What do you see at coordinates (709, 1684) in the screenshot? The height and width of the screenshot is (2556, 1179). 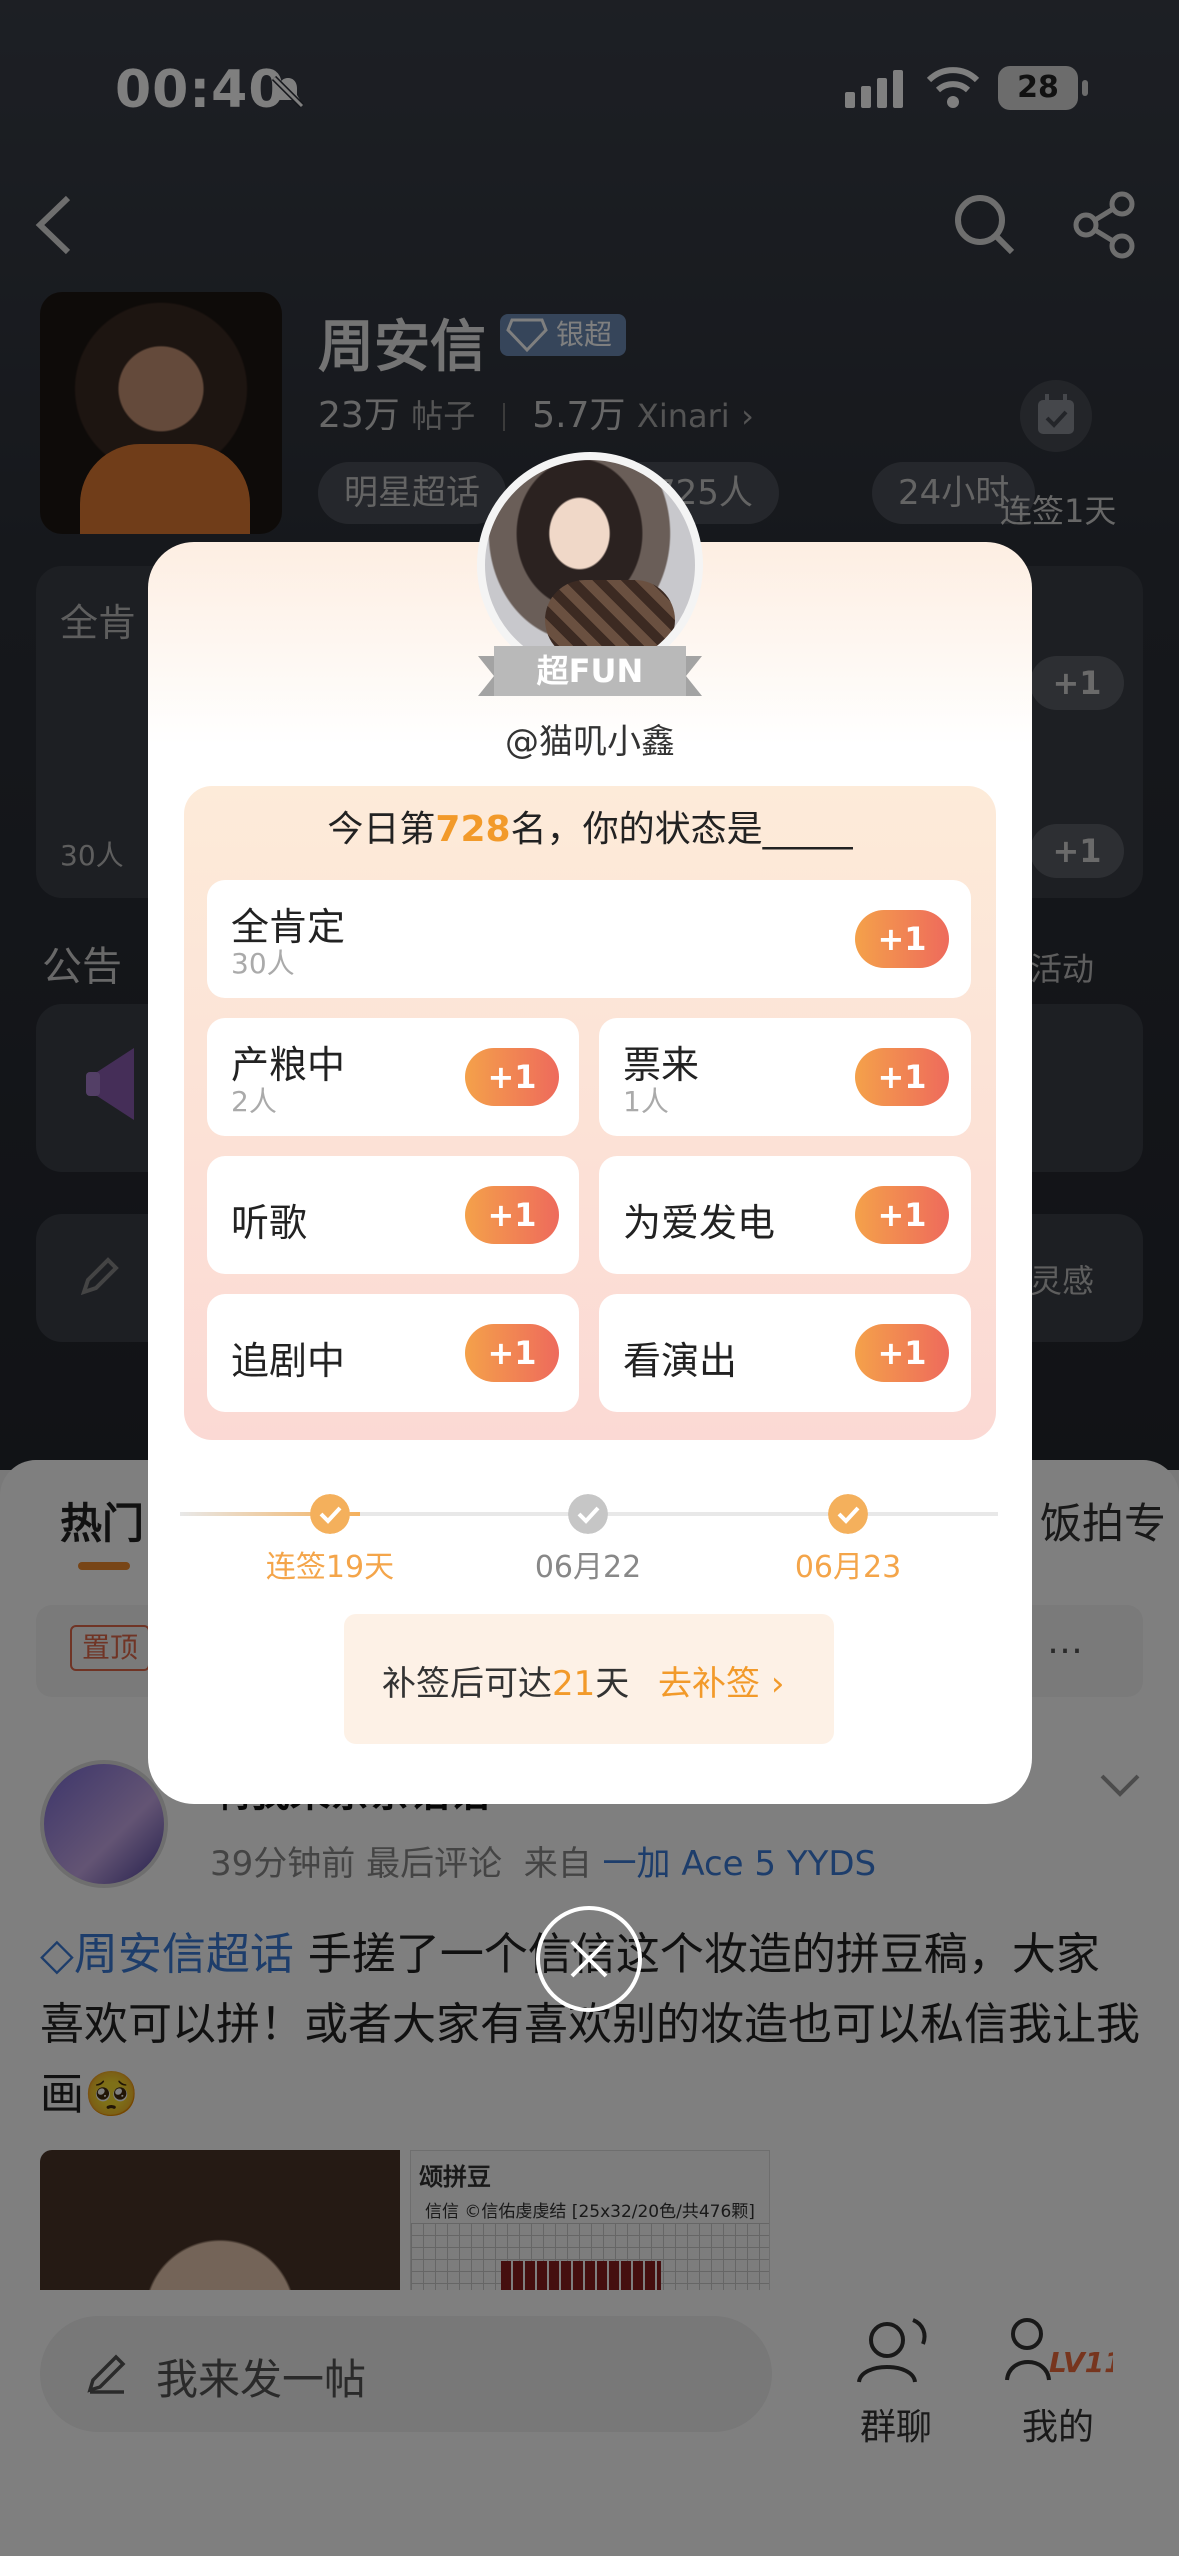 I see `makeup-link-label: 去补签` at bounding box center [709, 1684].